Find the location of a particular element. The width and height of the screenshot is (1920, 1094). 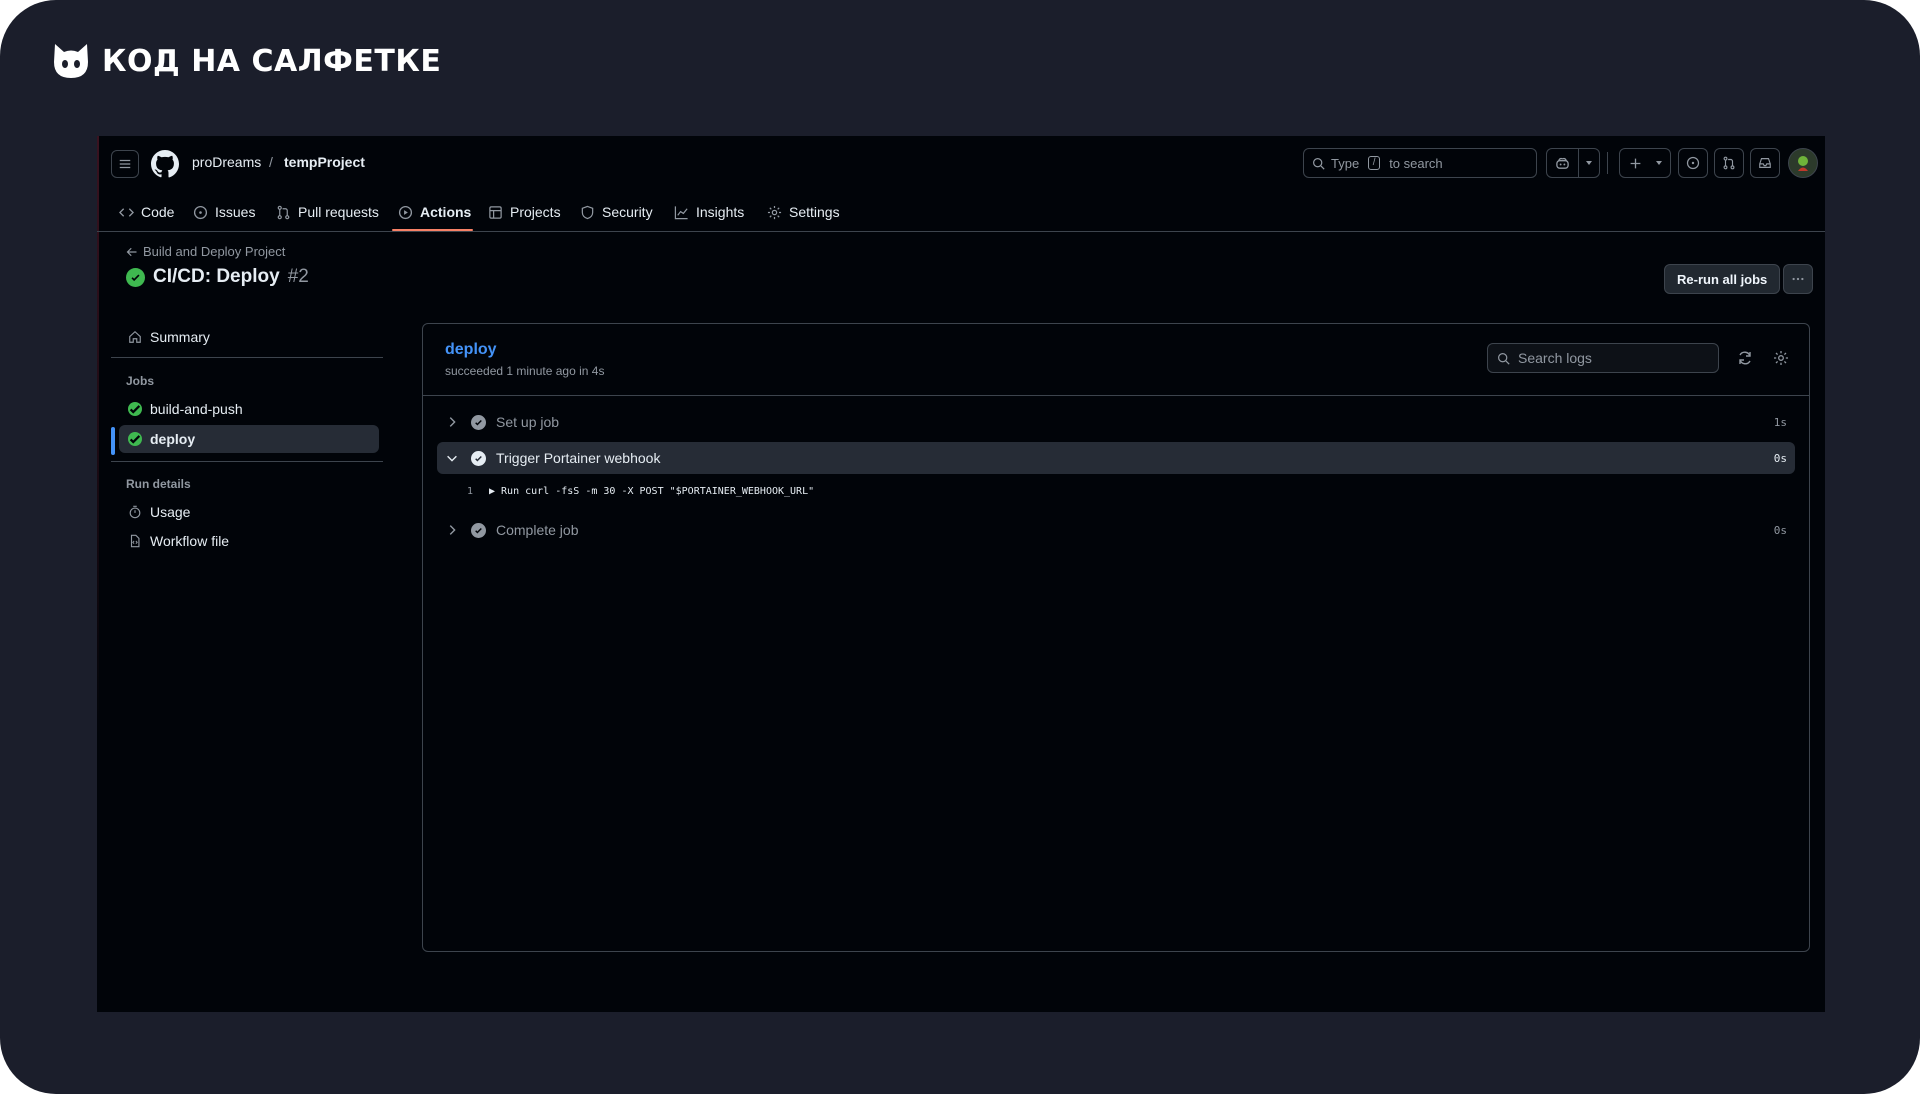

job-name-link: deploy is located at coordinates (471, 350).